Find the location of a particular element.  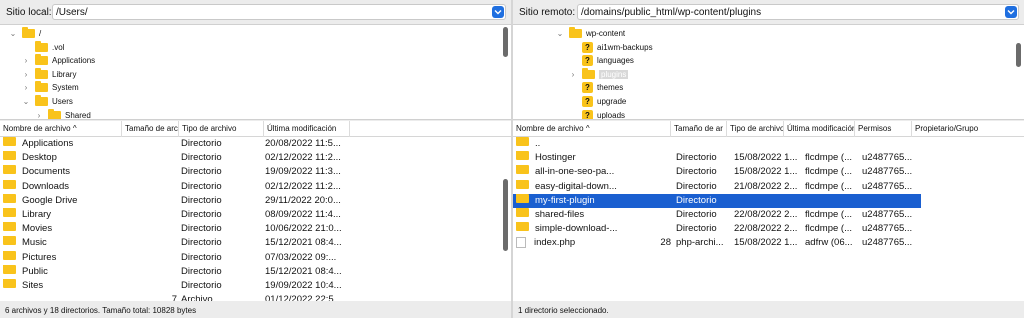

column-header-owner: Propietario/Grupo is located at coordinates (968, 129).